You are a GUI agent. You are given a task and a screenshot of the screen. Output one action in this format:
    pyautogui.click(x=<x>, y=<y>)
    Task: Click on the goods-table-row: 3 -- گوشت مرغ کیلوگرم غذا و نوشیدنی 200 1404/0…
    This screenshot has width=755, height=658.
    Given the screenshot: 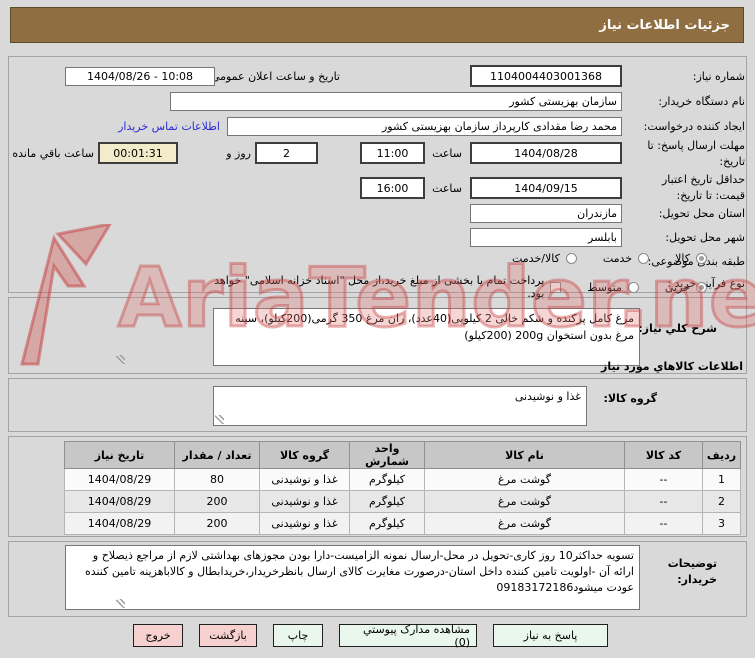 What is the action you would take?
    pyautogui.click(x=402, y=523)
    